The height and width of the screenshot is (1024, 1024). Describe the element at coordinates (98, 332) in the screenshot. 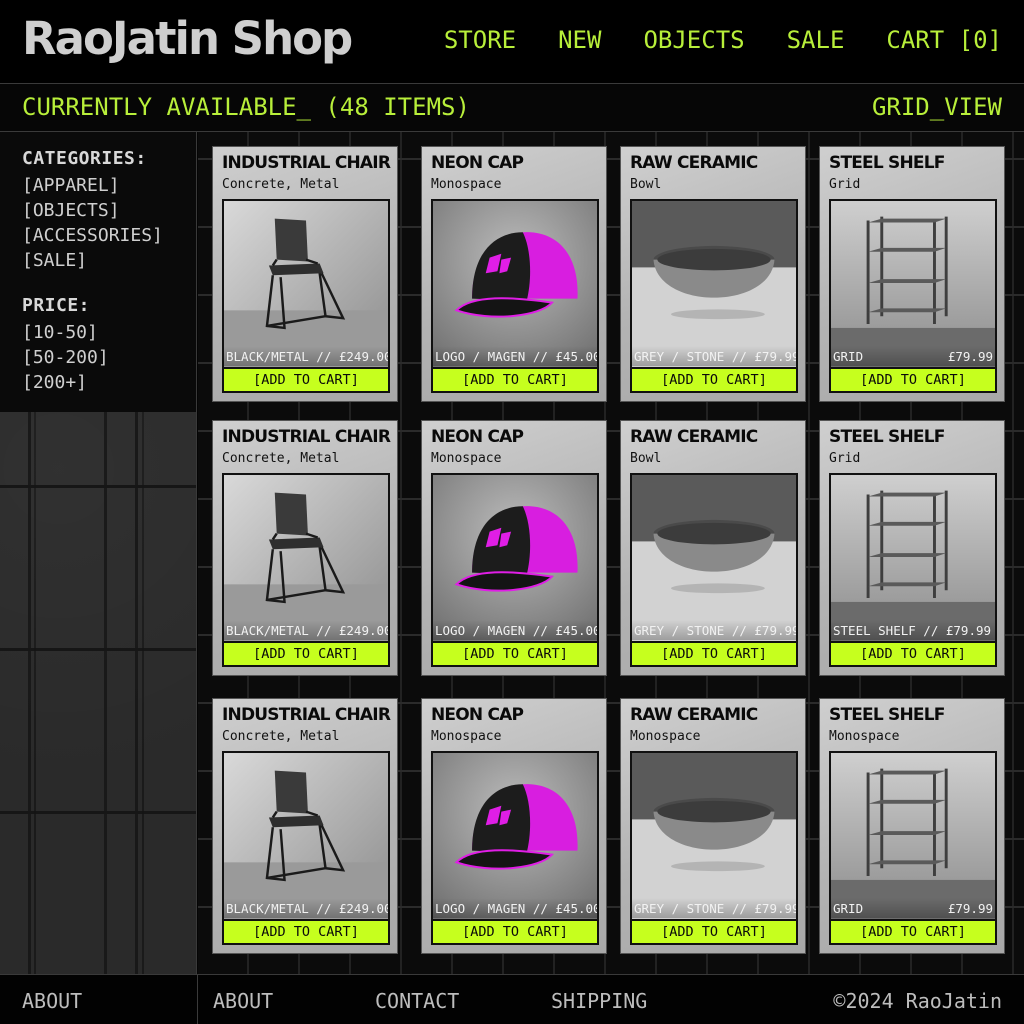

I see `price-range-10-50: [10-50]` at that location.